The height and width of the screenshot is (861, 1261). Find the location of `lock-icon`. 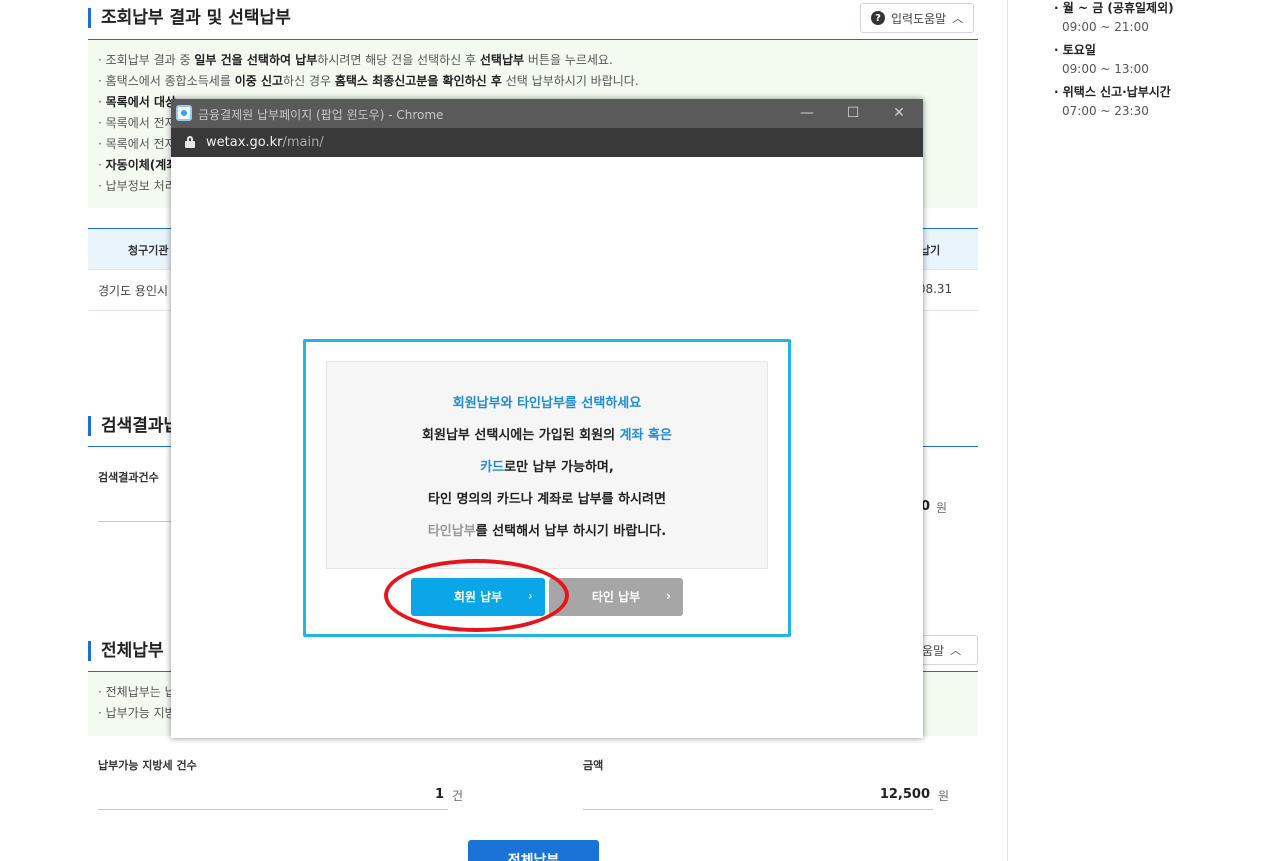

lock-icon is located at coordinates (190, 142).